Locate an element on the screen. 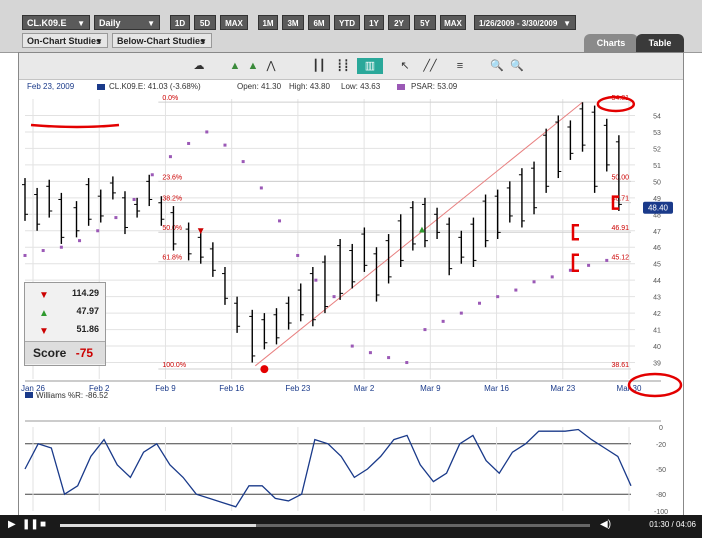 This screenshot has height=538, width=702. annotation-bracket is located at coordinates (575, 262).